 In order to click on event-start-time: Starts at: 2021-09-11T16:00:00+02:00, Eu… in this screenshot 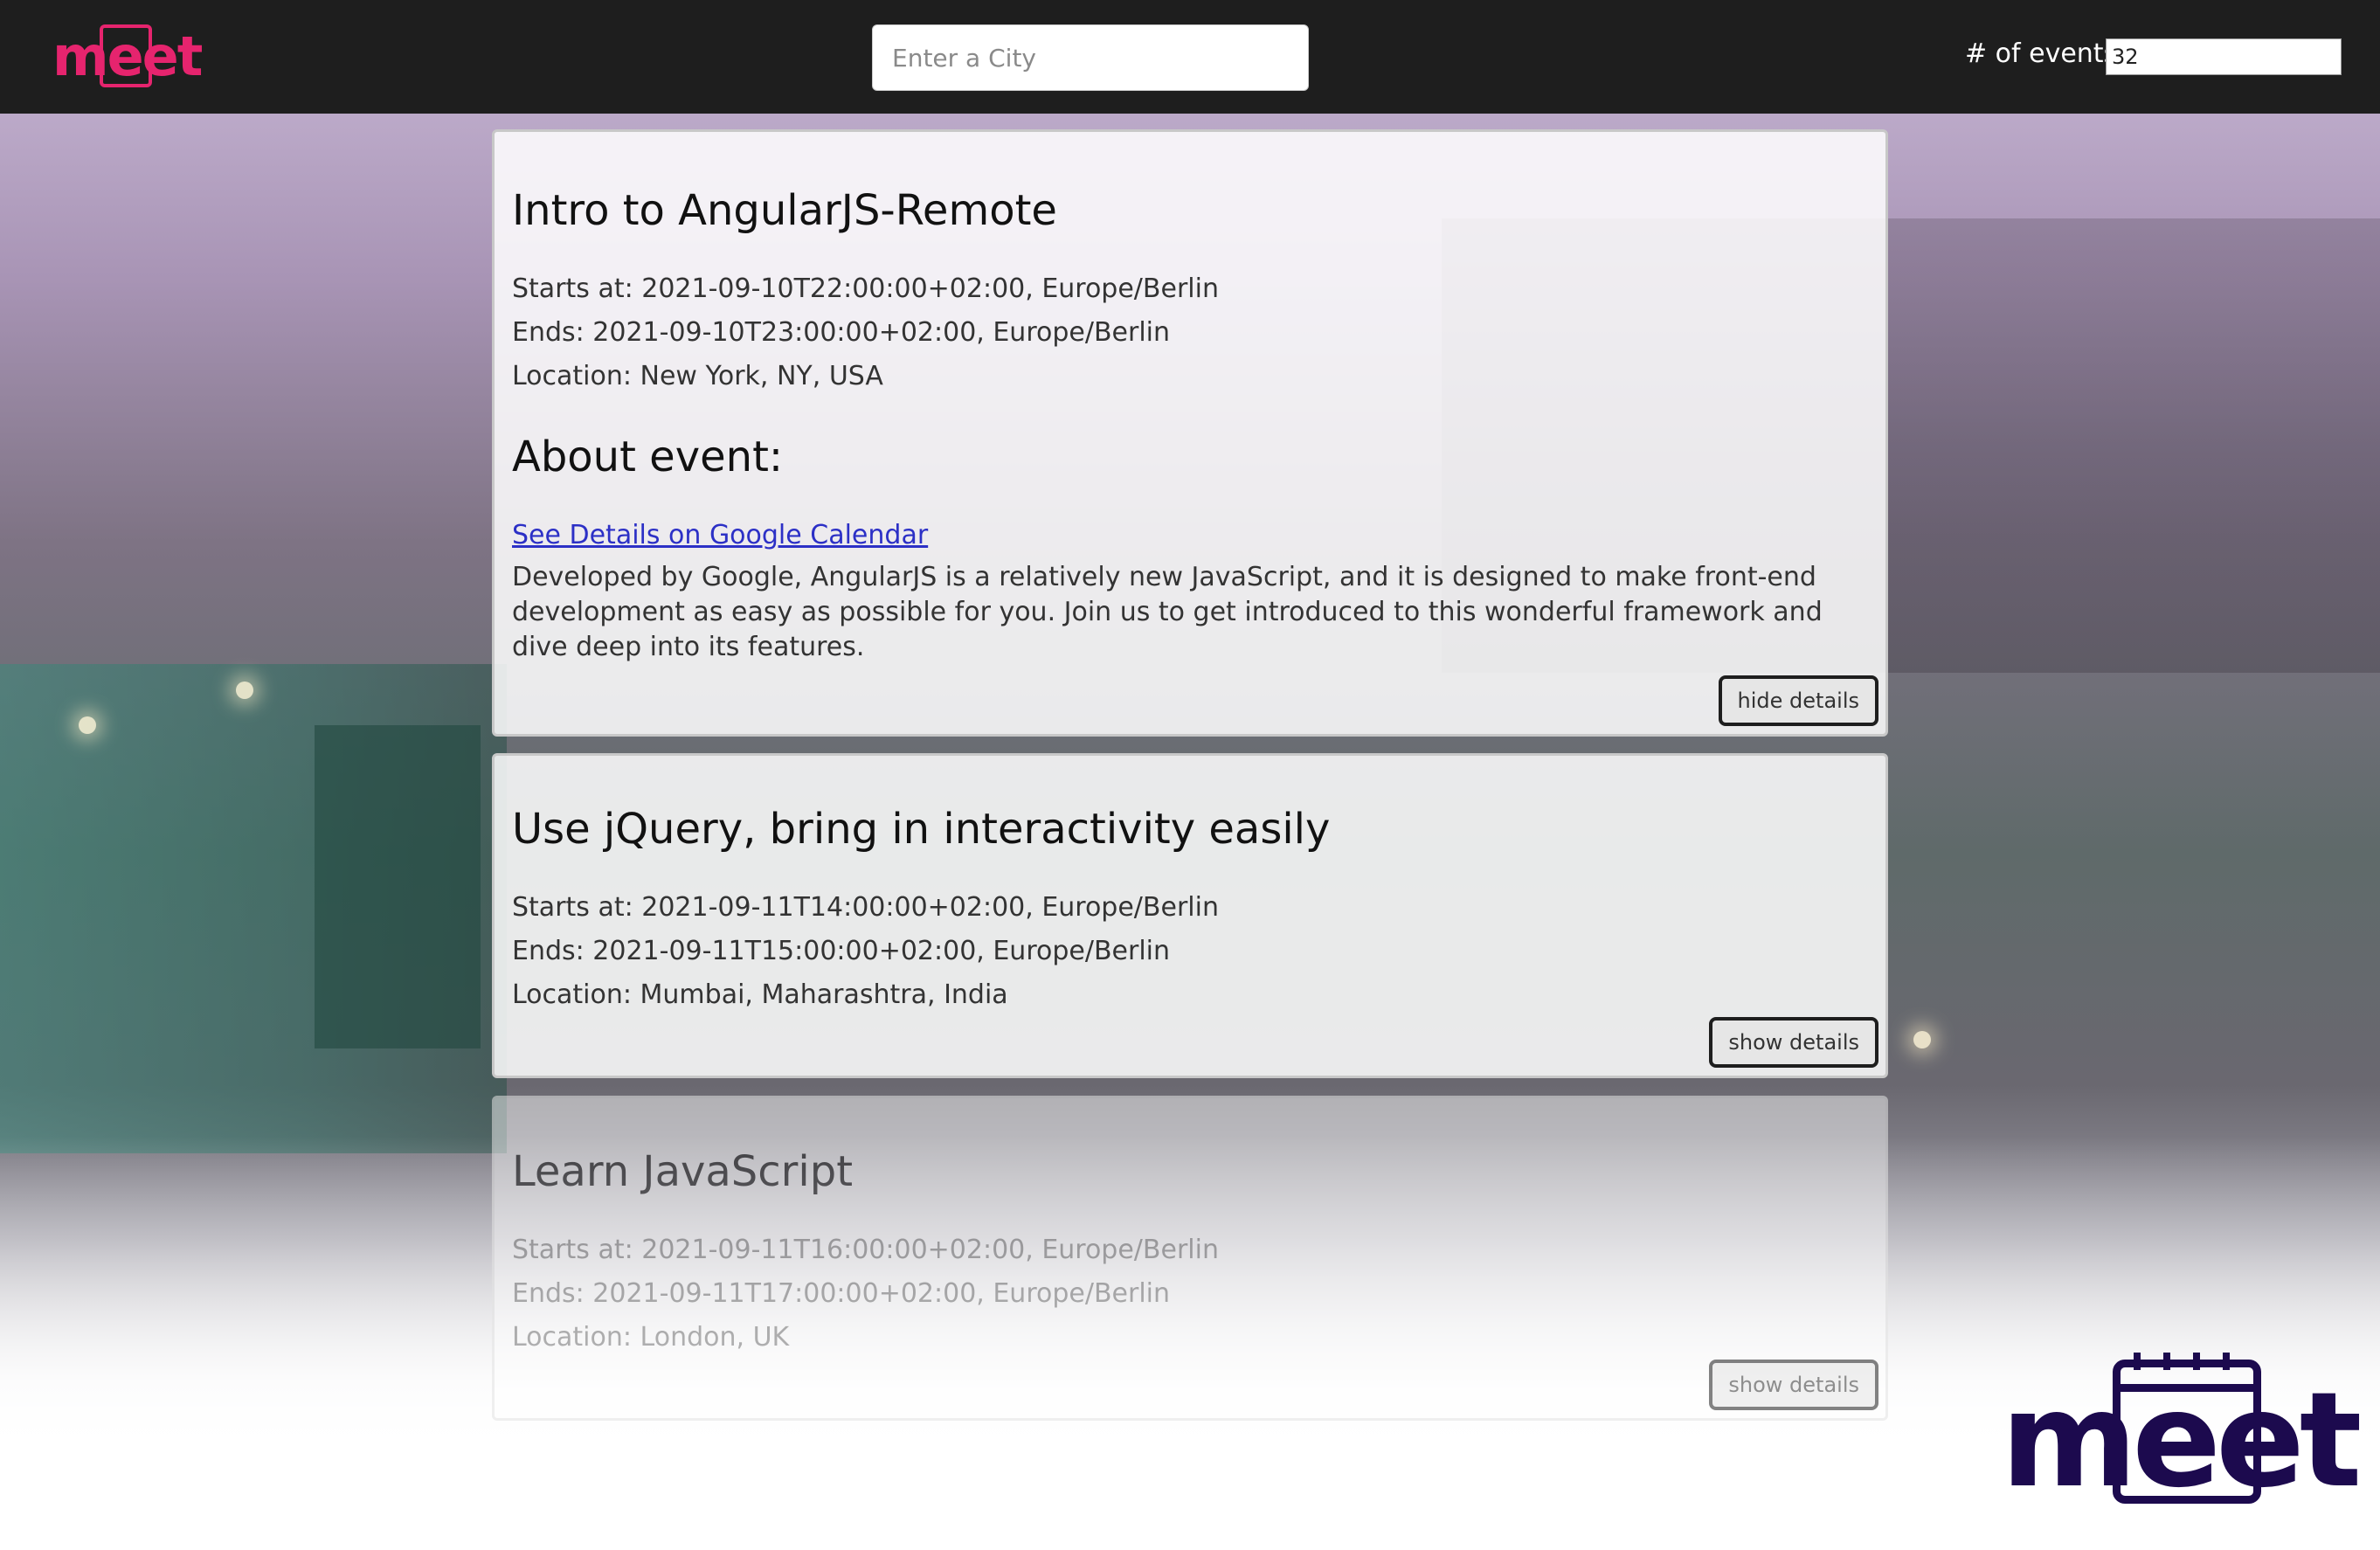, I will do `click(865, 1250)`.